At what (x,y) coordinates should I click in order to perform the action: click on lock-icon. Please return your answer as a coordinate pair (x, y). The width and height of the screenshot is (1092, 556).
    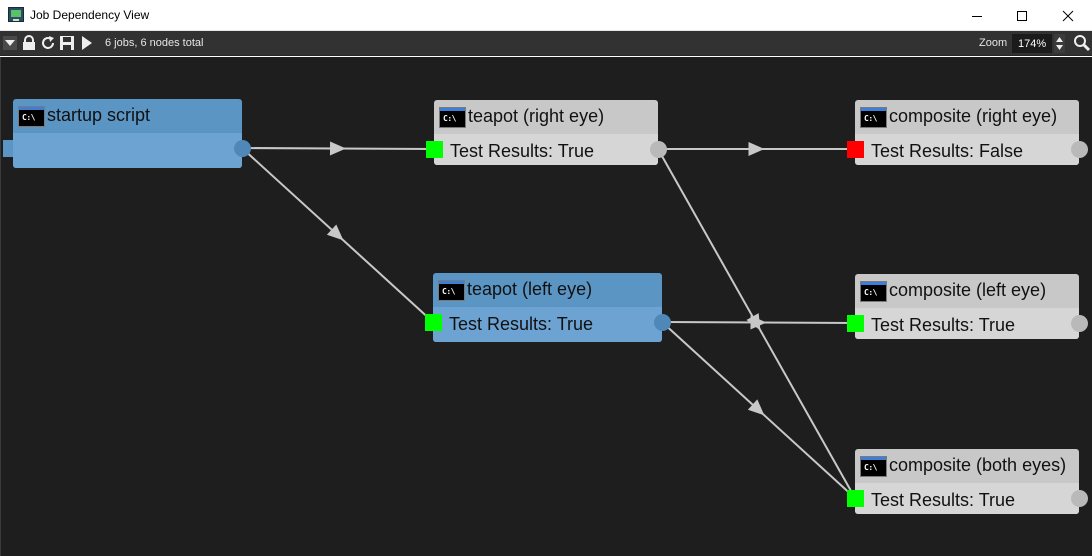
    Looking at the image, I should click on (29, 42).